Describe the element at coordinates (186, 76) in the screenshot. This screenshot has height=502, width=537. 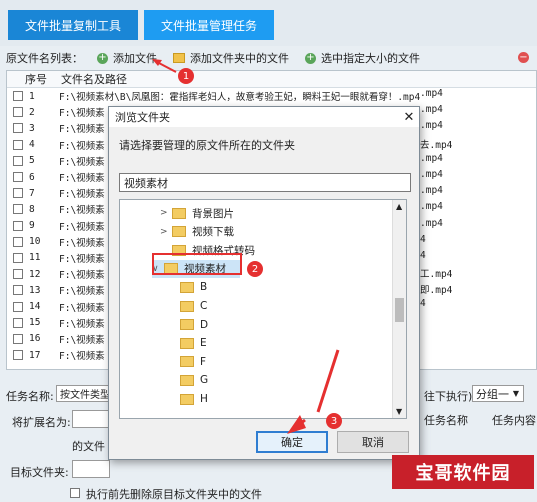
I see `annotation-badge-1: 1` at that location.